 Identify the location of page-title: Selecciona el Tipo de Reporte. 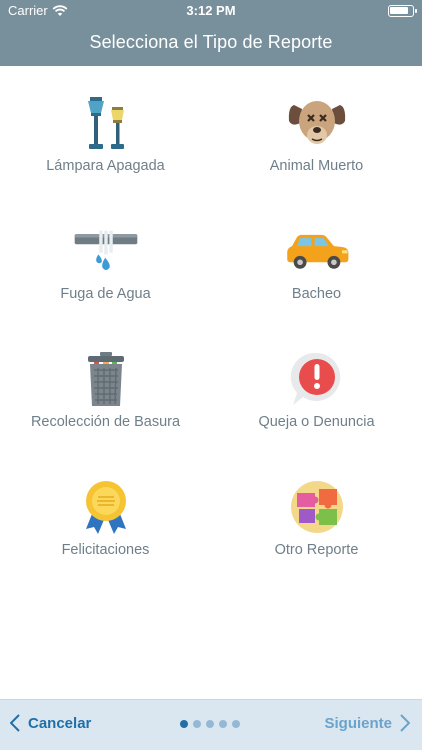
(211, 42).